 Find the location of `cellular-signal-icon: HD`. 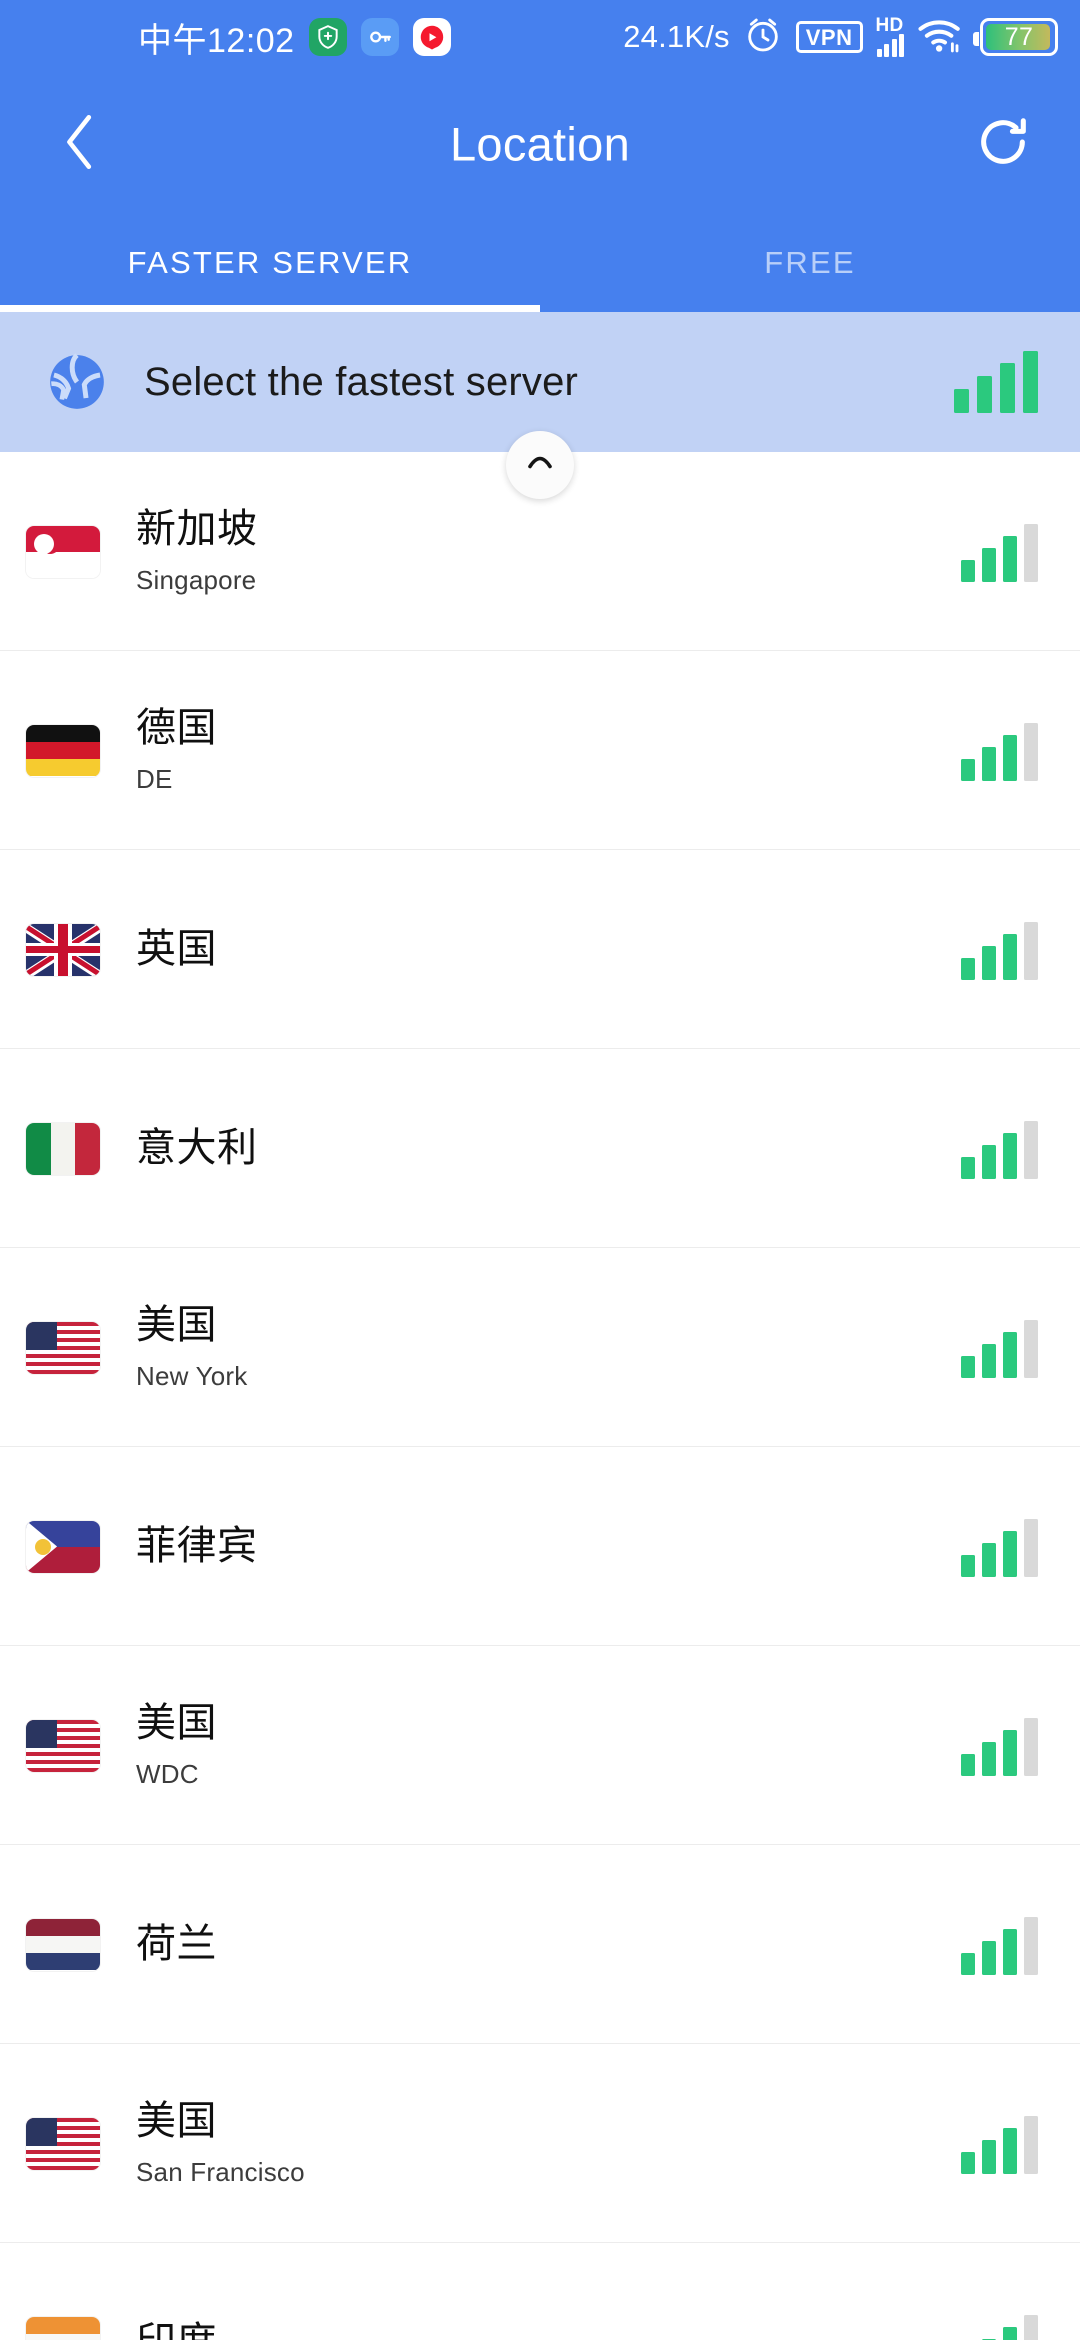

cellular-signal-icon: HD is located at coordinates (889, 36).